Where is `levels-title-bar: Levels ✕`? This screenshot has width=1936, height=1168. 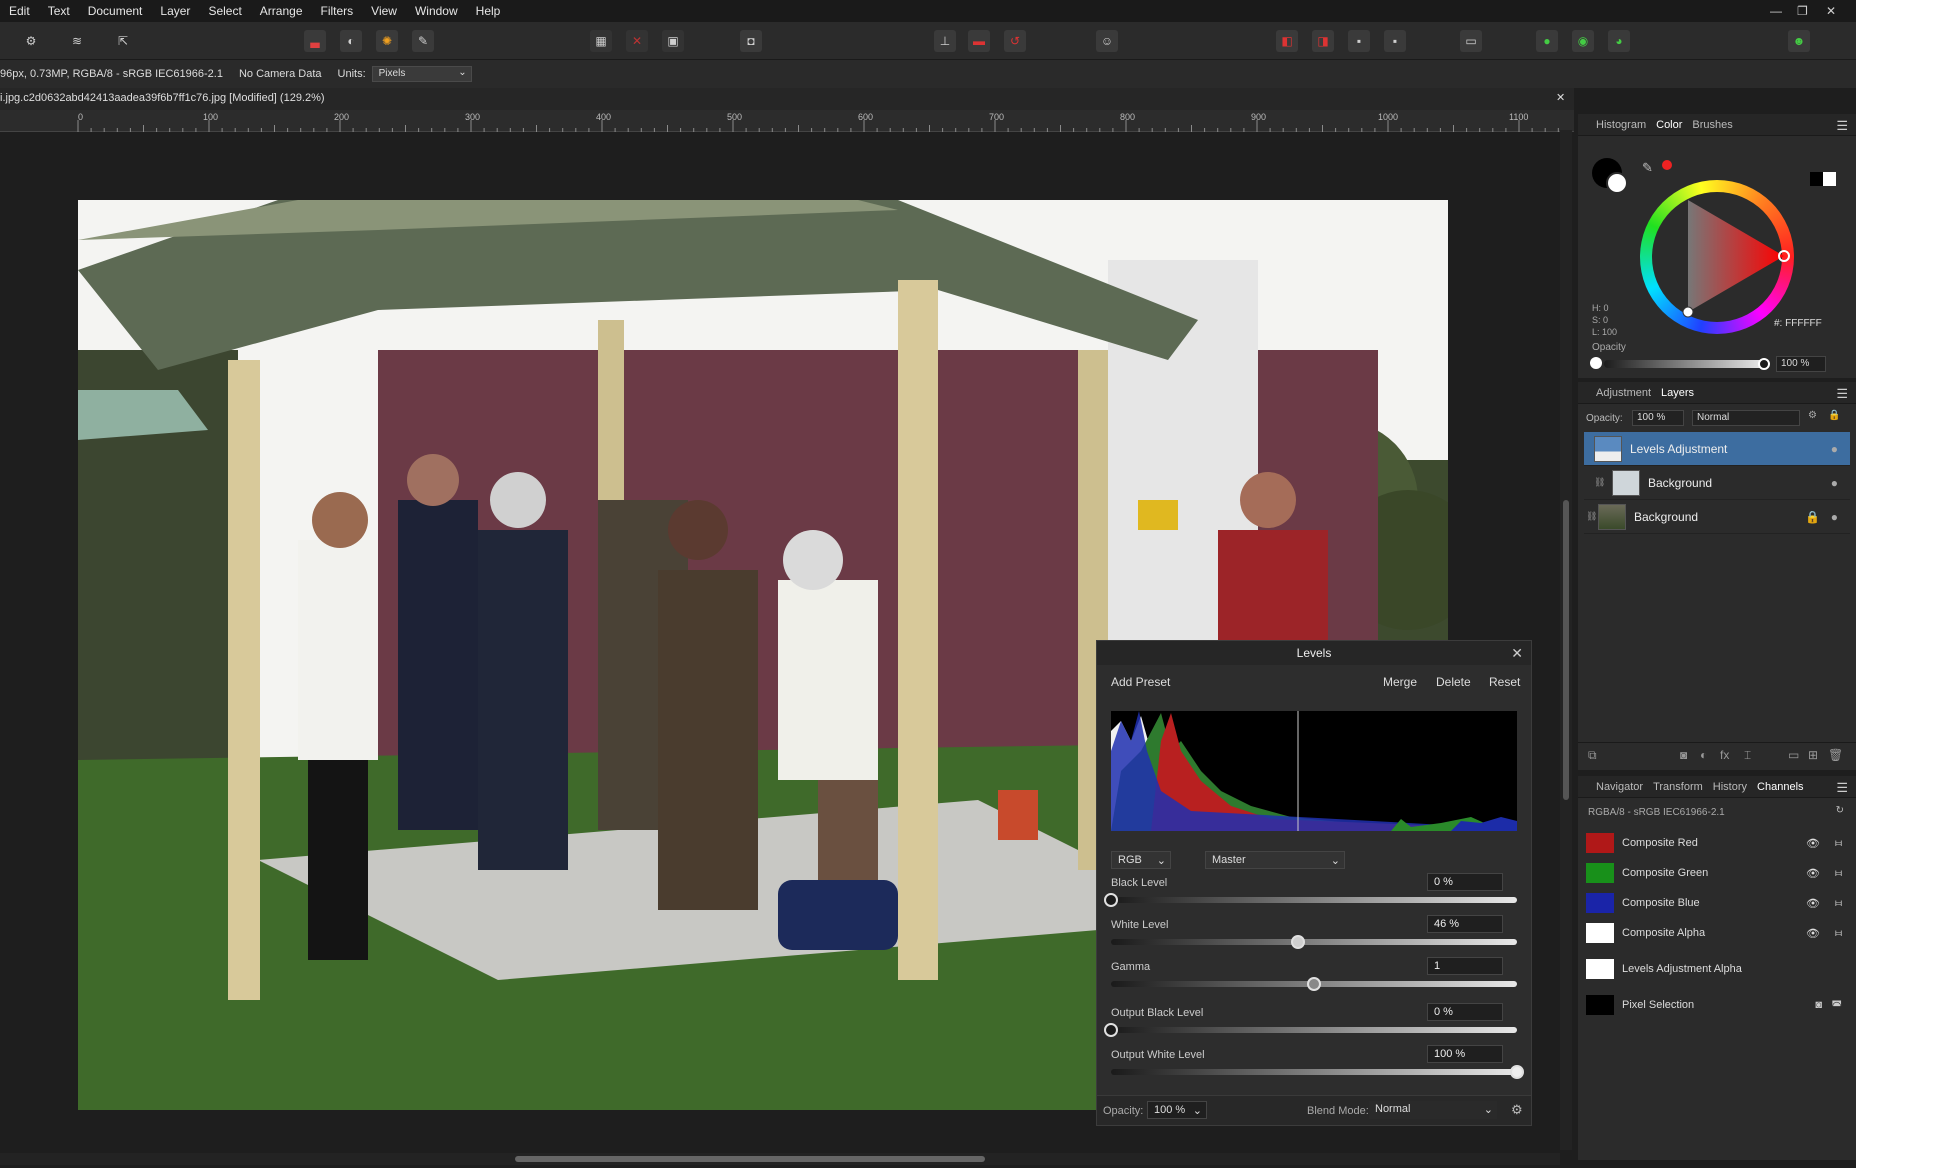
levels-title-bar: Levels ✕ is located at coordinates (1314, 653).